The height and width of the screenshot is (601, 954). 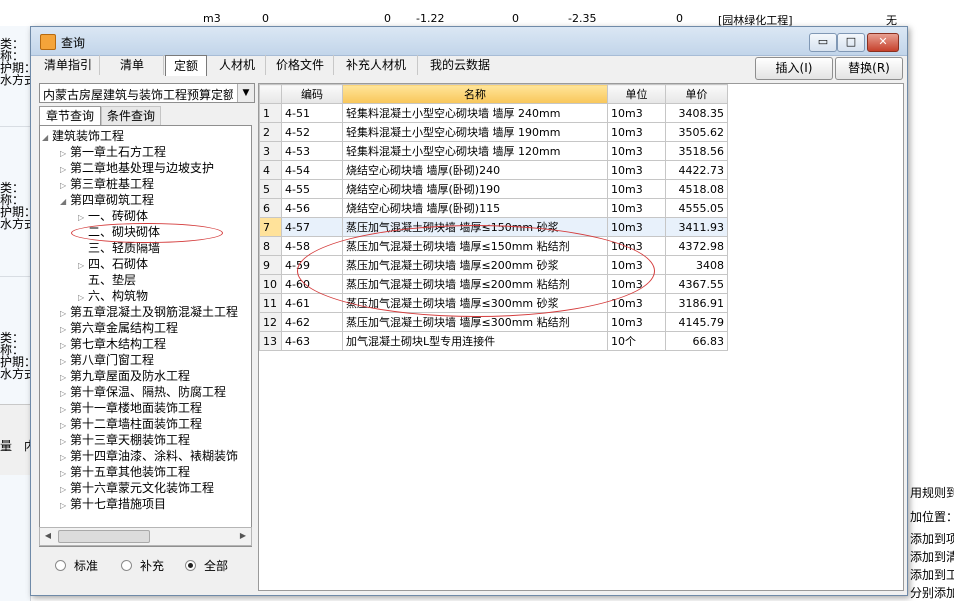 I want to click on header-name: 名称, so click(x=475, y=94).